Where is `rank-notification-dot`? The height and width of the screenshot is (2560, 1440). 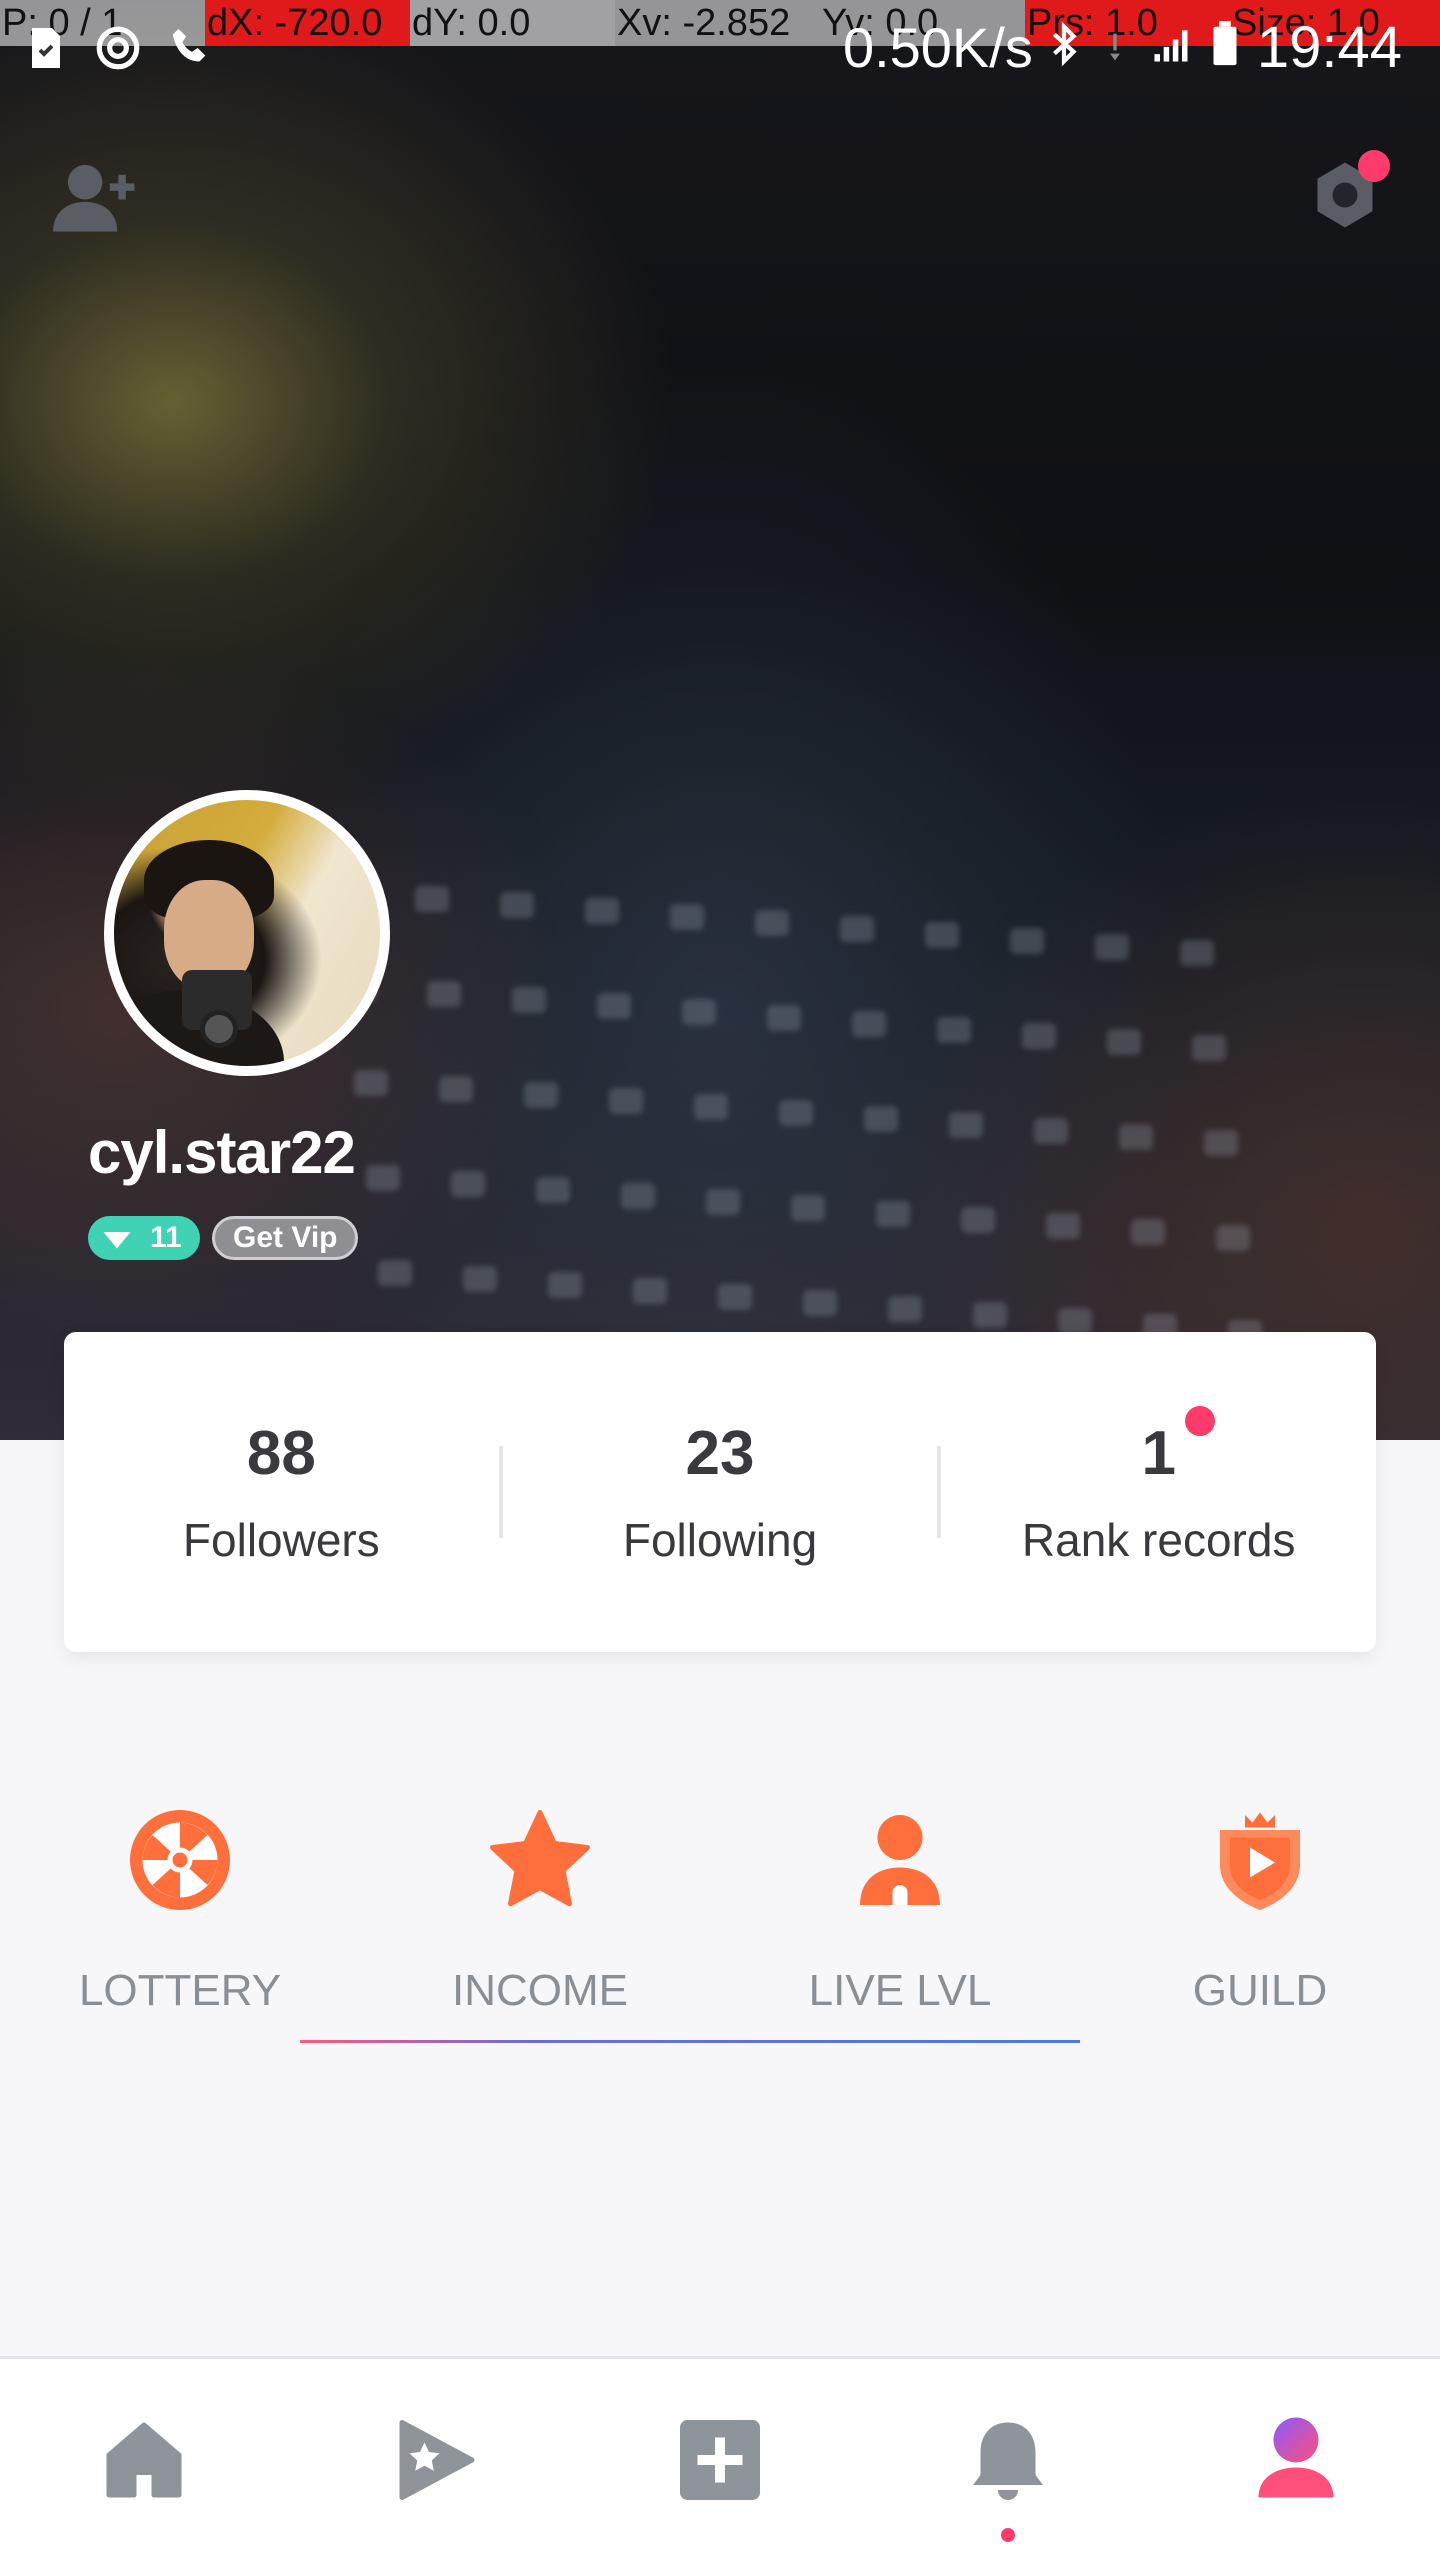 rank-notification-dot is located at coordinates (1200, 1420).